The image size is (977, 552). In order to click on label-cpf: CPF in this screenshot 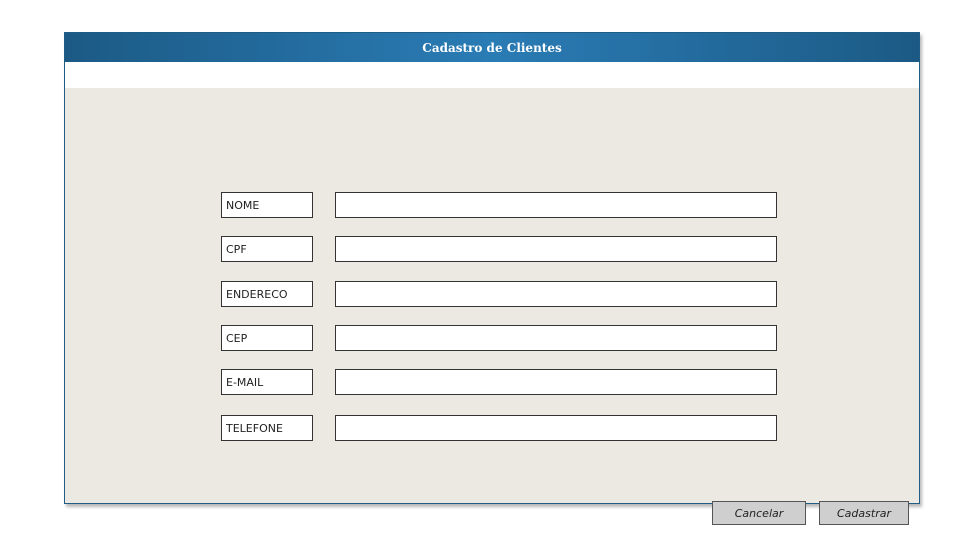, I will do `click(267, 249)`.